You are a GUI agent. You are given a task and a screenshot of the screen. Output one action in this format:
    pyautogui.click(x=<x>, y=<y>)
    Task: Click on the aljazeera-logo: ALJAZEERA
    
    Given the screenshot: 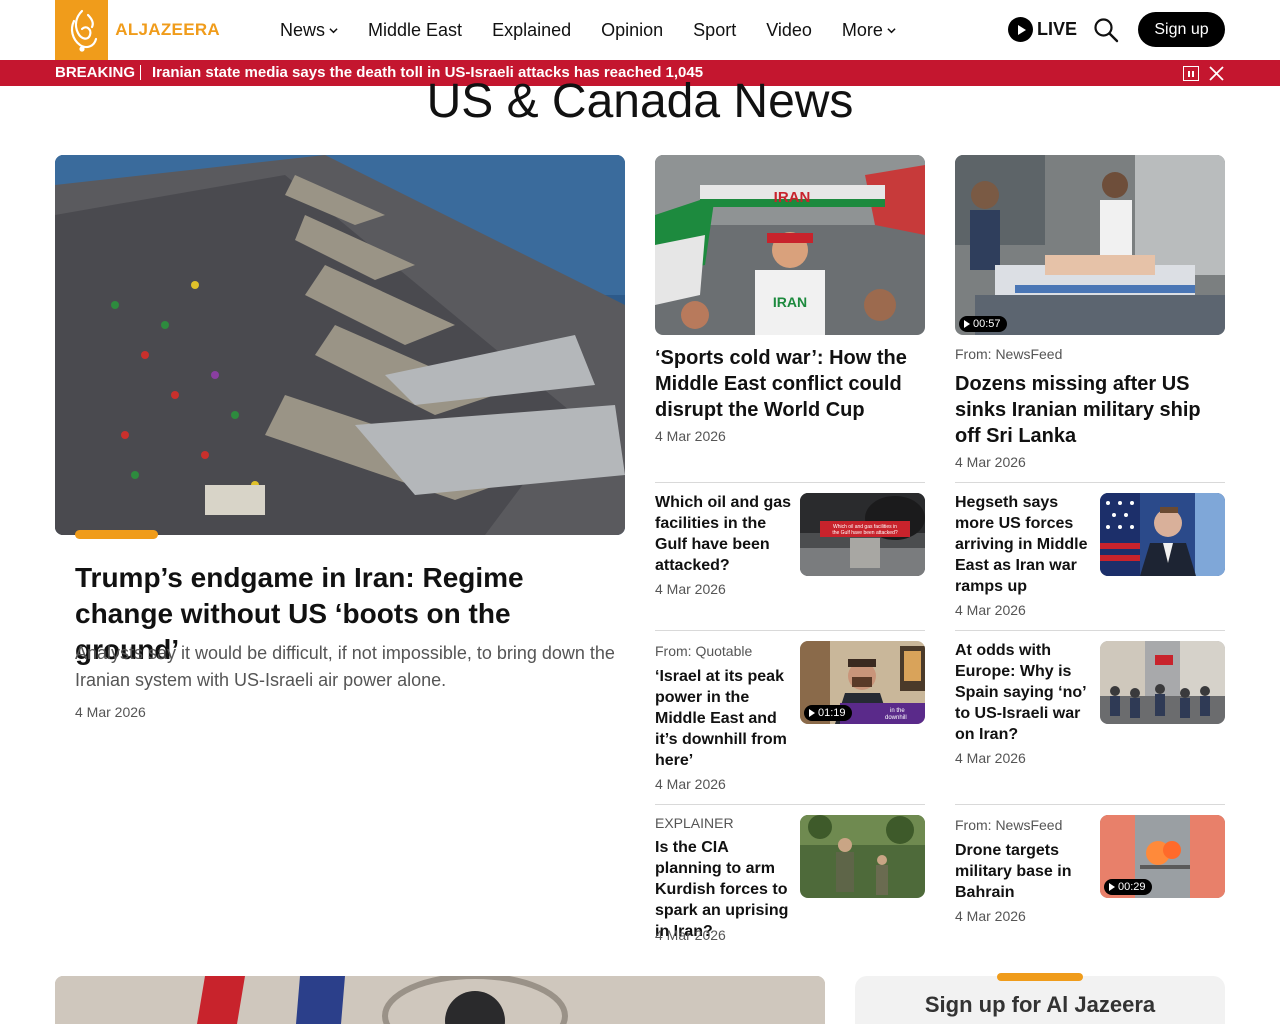 What is the action you would take?
    pyautogui.click(x=137, y=30)
    